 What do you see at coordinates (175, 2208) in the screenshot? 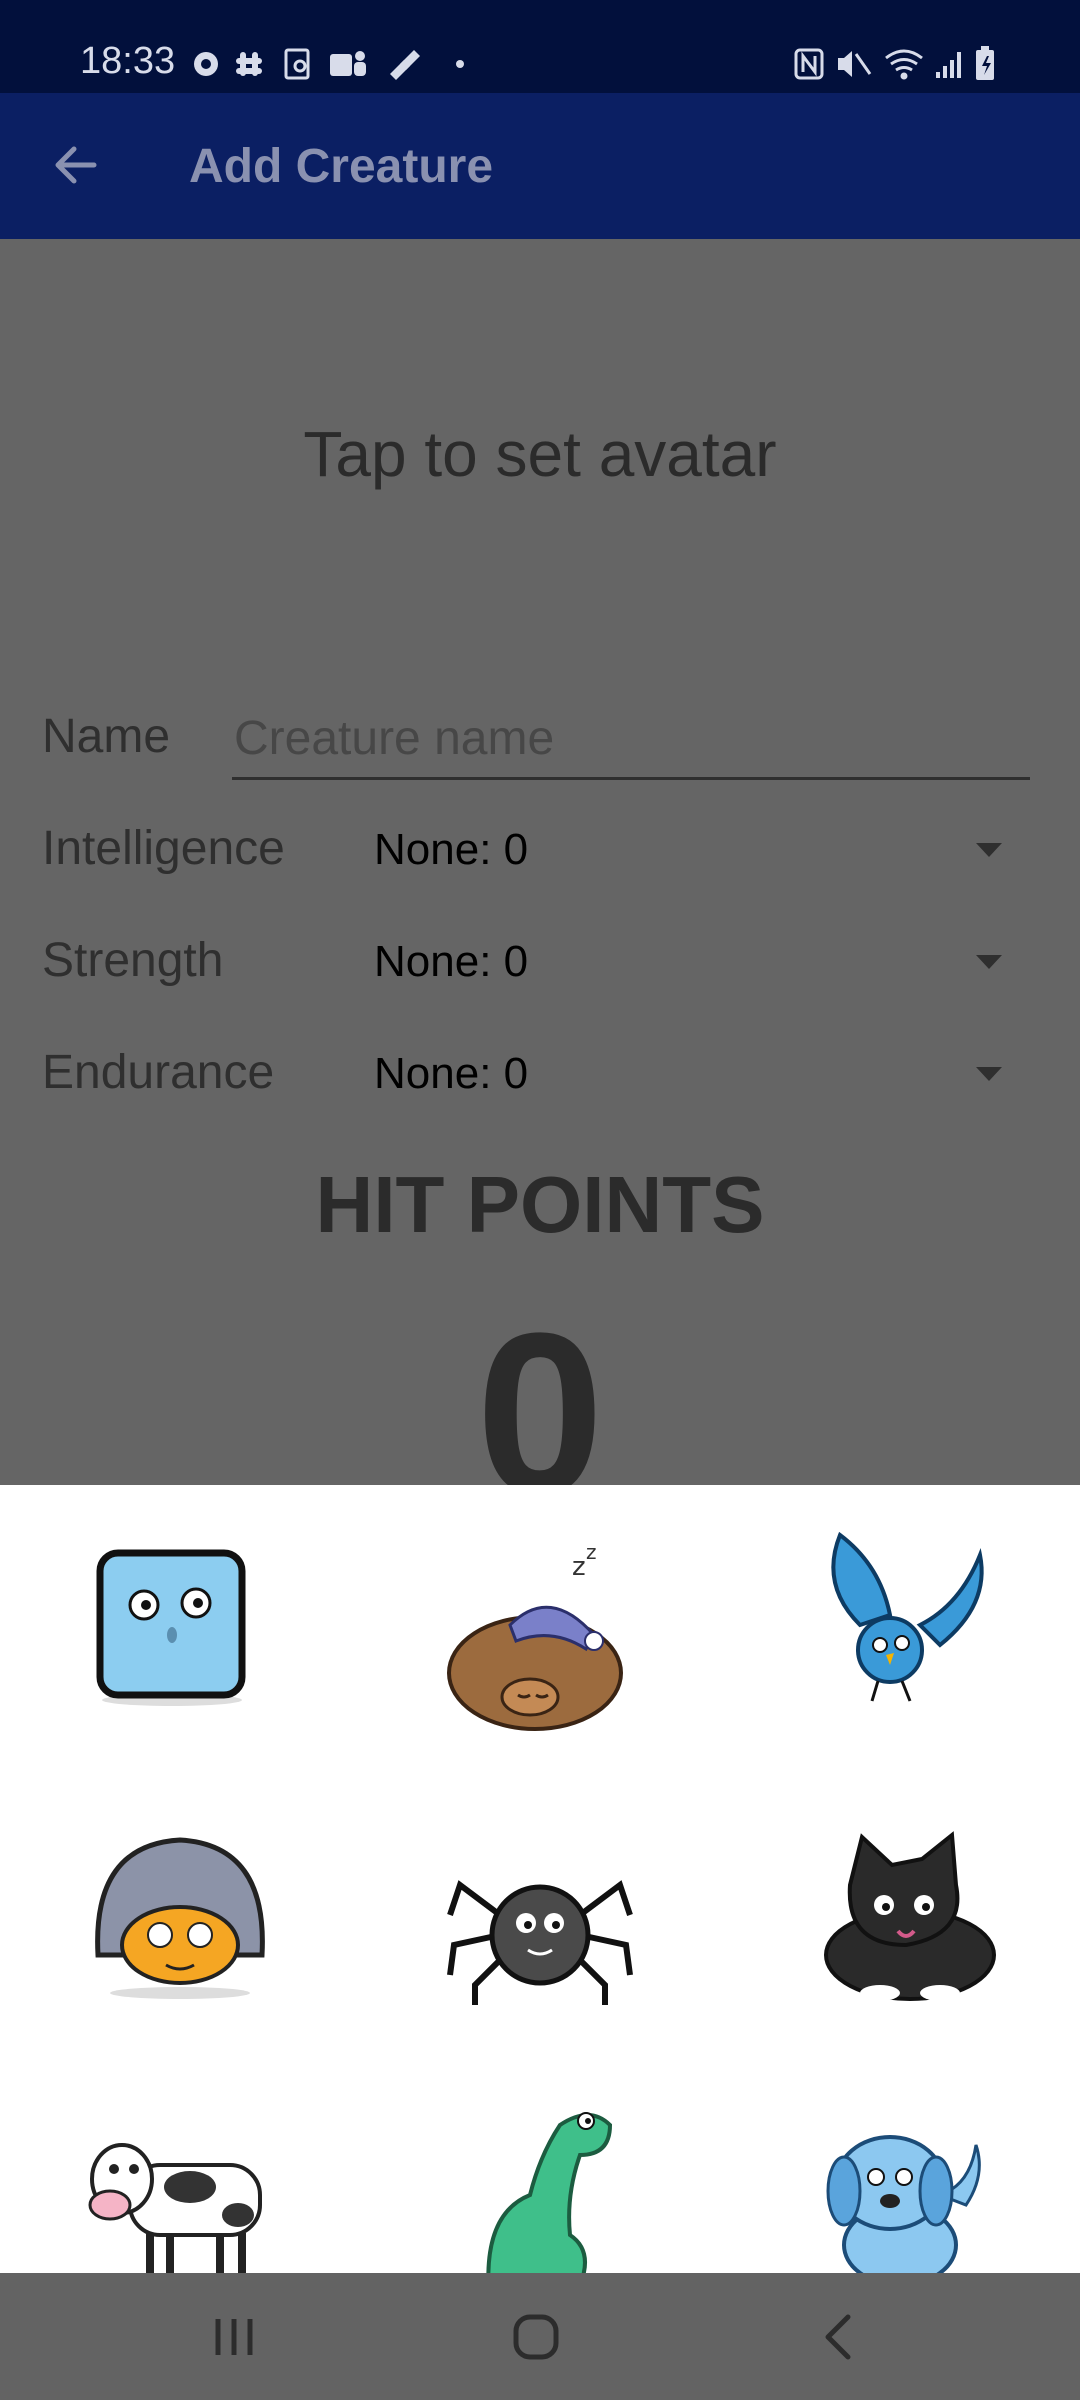
I see `cow-icon` at bounding box center [175, 2208].